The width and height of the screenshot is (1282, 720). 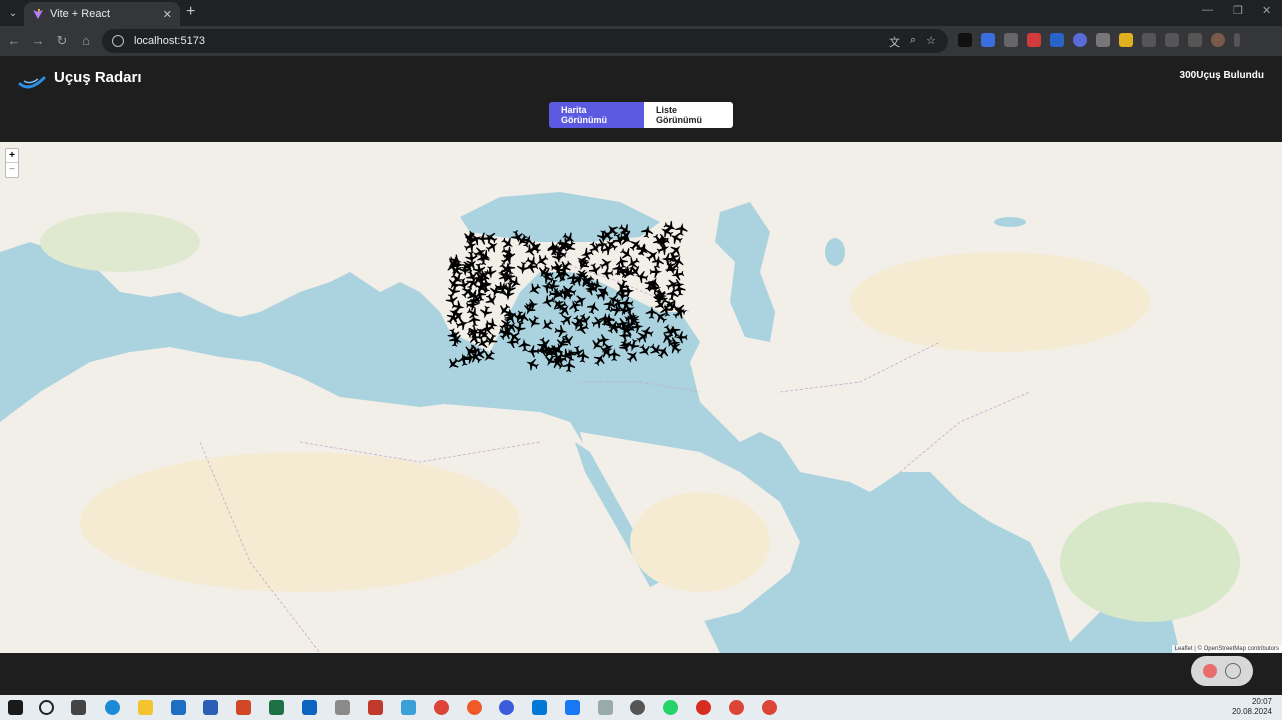 I want to click on annotate-icon, so click(x=1233, y=671).